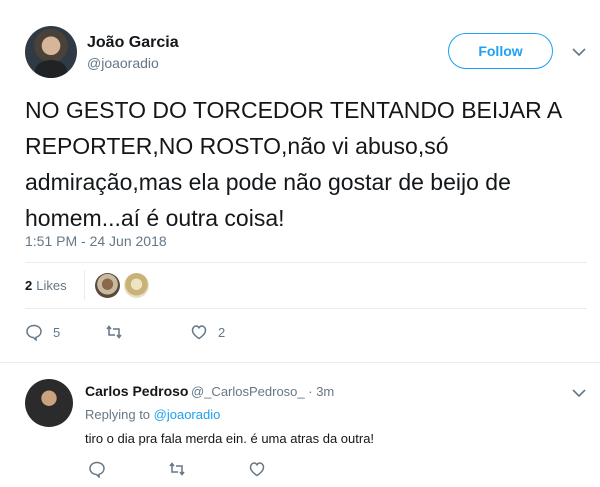 The height and width of the screenshot is (487, 600). Describe the element at coordinates (49, 403) in the screenshot. I see `reply-avatar` at that location.